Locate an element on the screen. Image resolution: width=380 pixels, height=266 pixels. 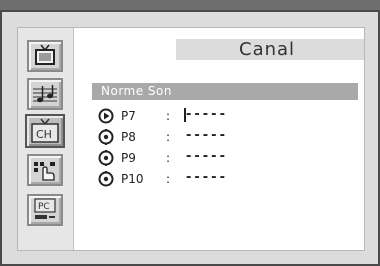
sidebar-item-picture is located at coordinates (45, 56).